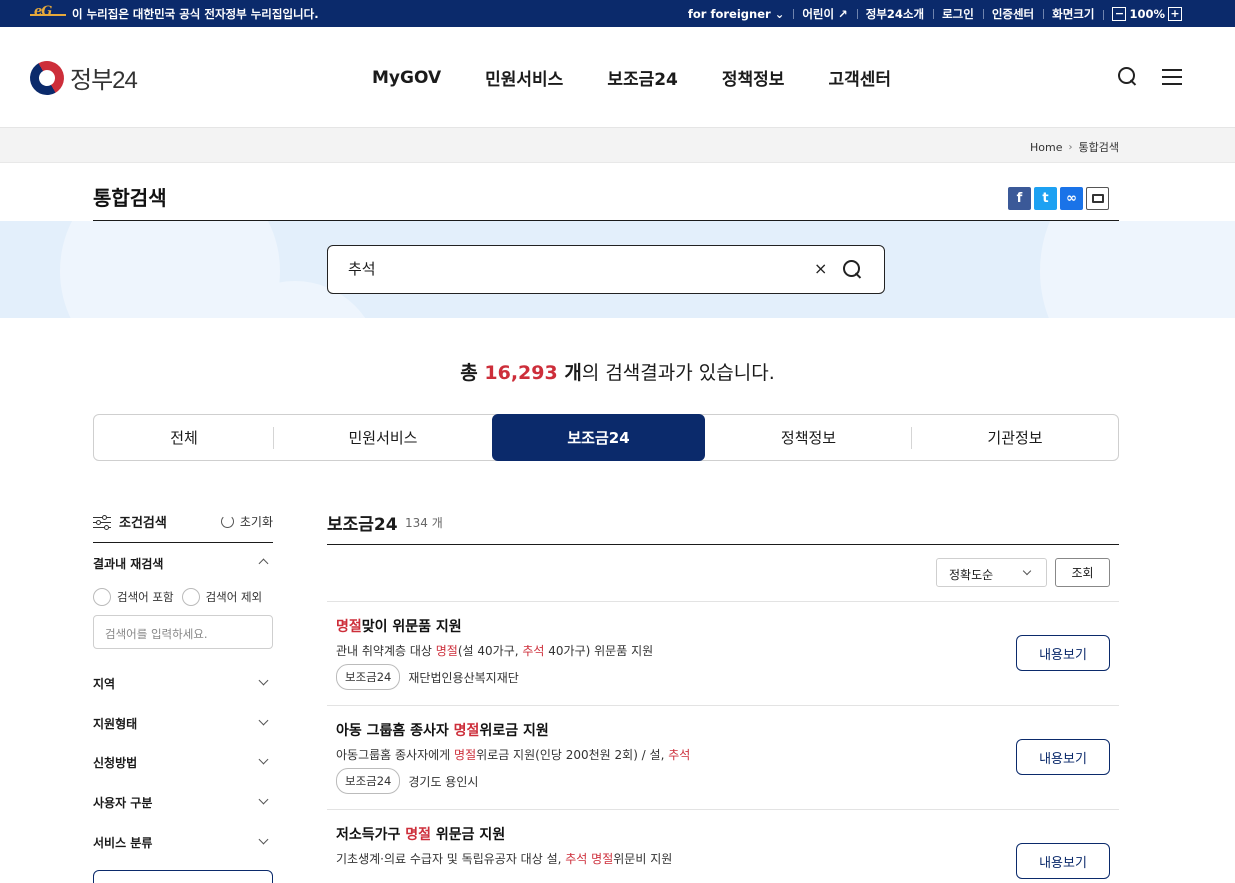 The width and height of the screenshot is (1235, 883). I want to click on result-count-text: 총 16,293 개의 검색결과가 있습니다., so click(617, 373).